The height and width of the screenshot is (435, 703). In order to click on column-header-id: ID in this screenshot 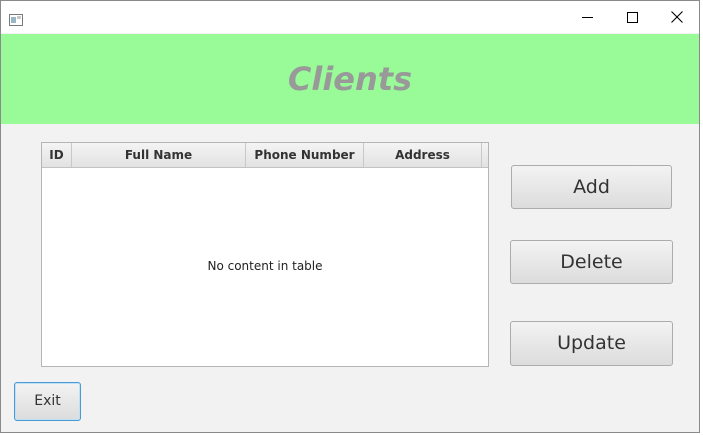, I will do `click(57, 155)`.